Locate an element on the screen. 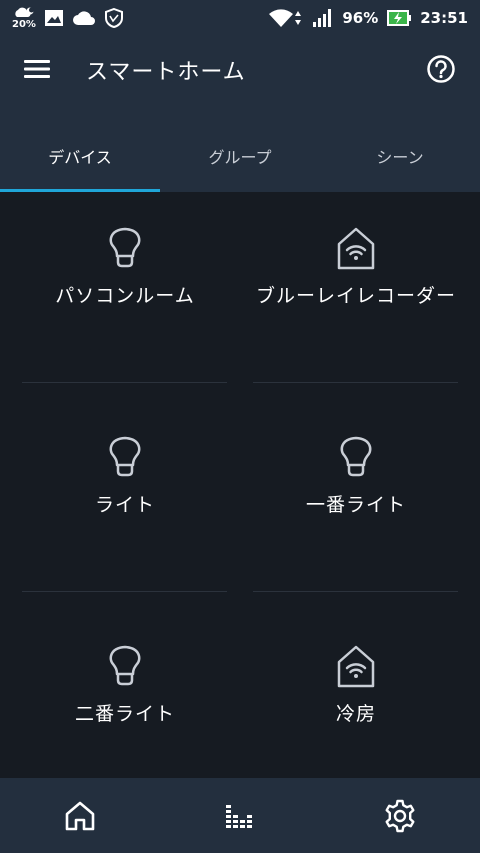  nav-settings-button is located at coordinates (400, 816).